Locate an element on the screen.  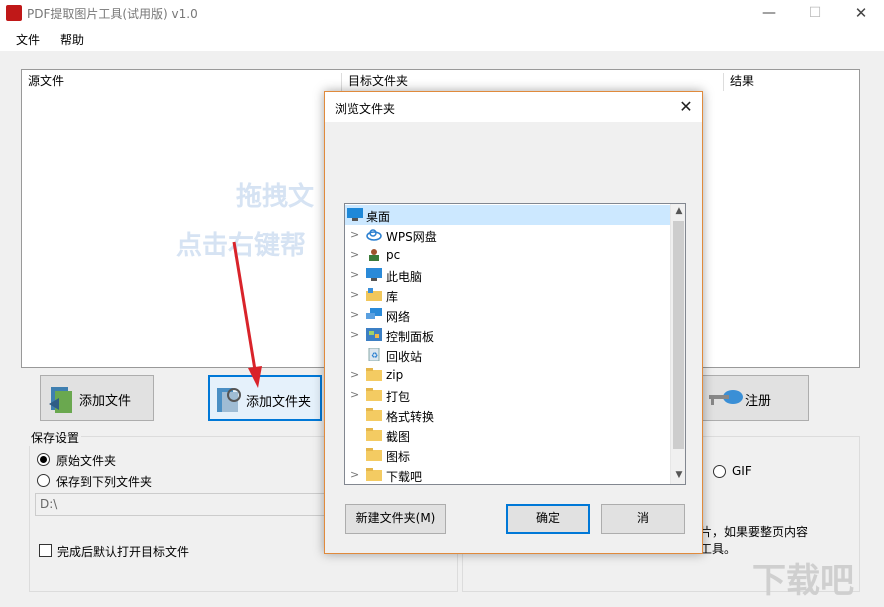
format-gif-label: GIF is located at coordinates (742, 471).